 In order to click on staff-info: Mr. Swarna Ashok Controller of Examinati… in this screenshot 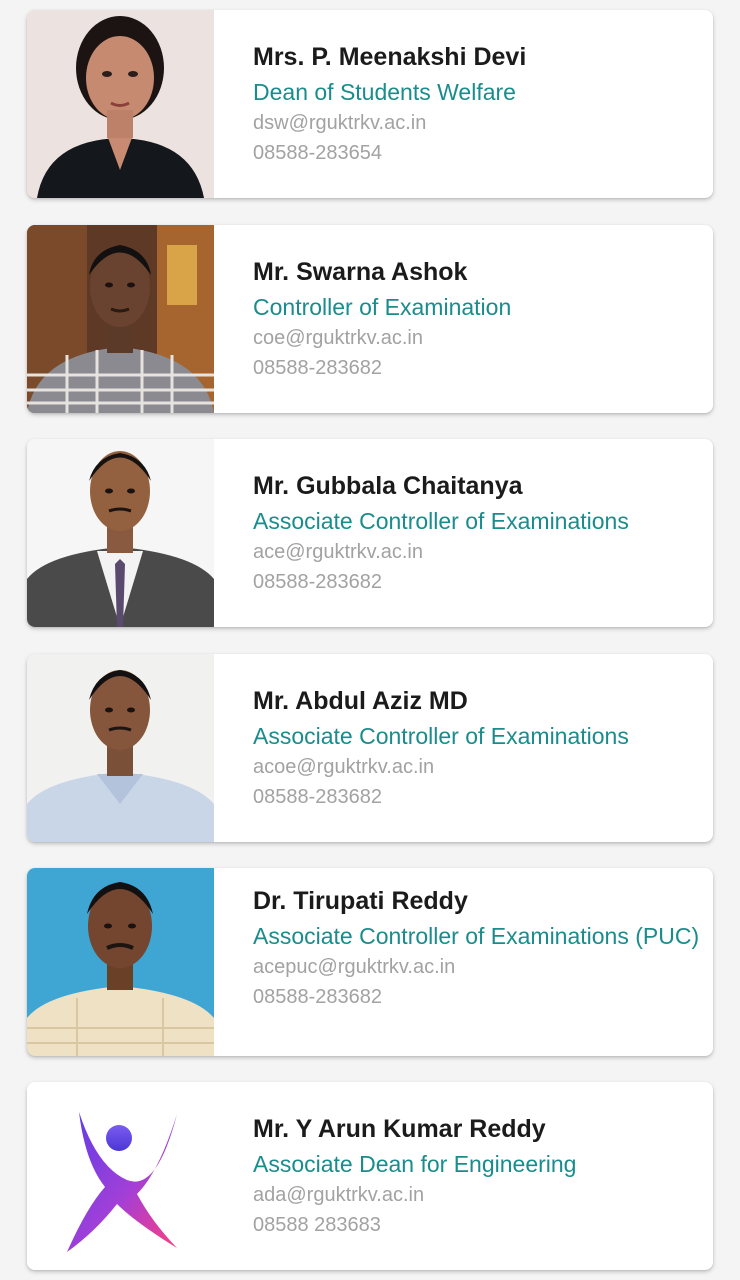, I will do `click(463, 319)`.